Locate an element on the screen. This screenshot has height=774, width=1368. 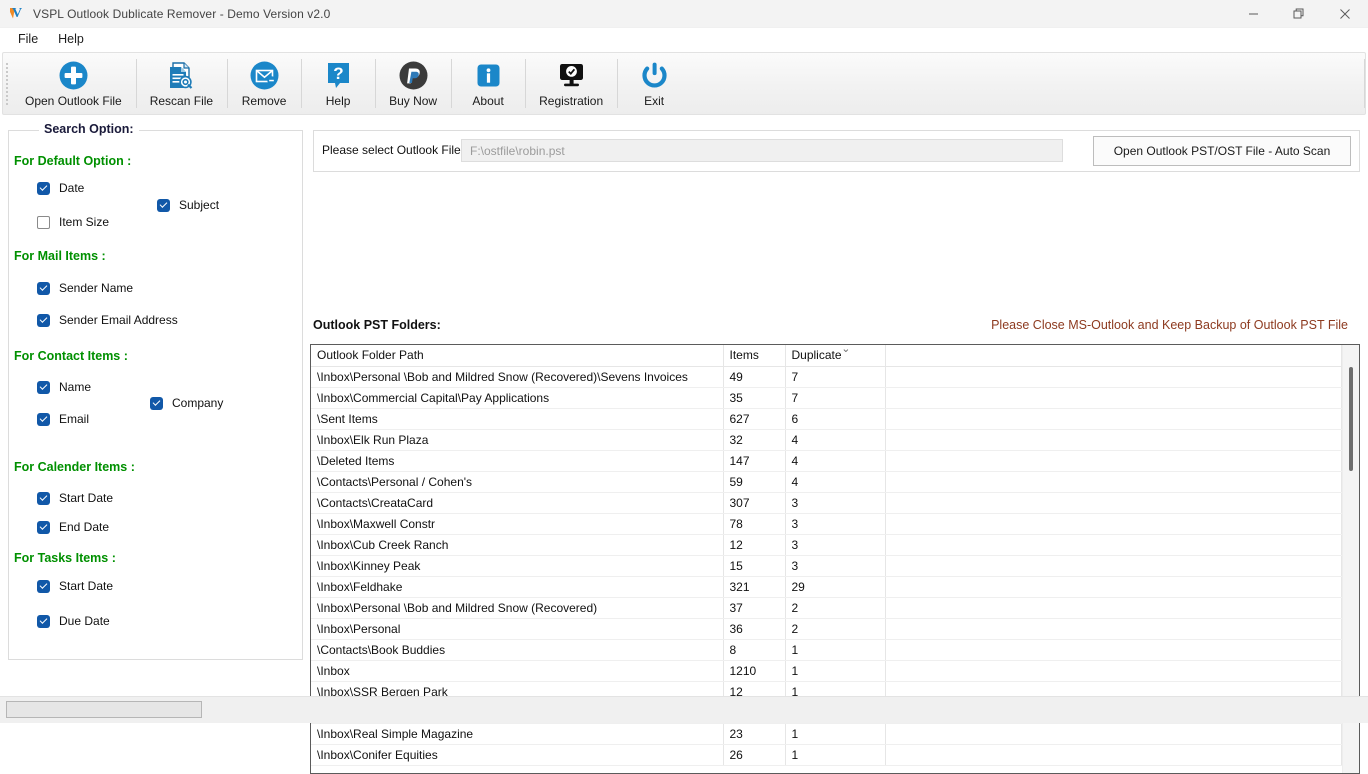
cell-path: \Inbox\Cub Creek Ranch is located at coordinates (517, 544).